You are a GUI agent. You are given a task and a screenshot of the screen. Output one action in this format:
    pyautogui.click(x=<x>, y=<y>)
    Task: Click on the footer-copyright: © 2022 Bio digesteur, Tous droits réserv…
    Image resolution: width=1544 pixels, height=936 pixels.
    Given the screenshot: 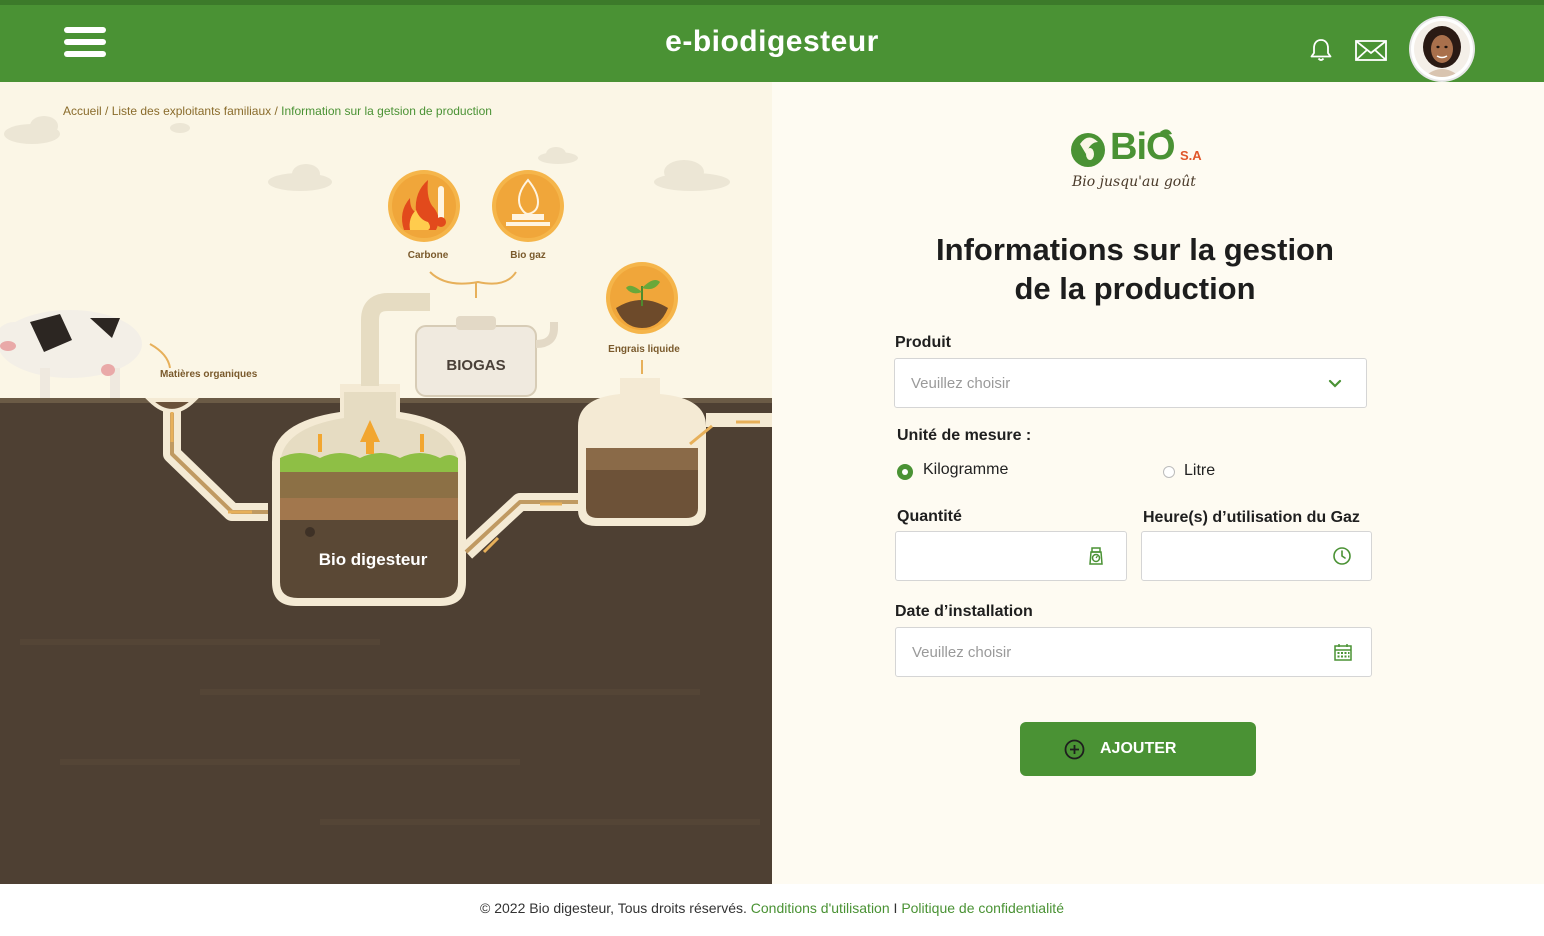 What is the action you would take?
    pyautogui.click(x=613, y=908)
    